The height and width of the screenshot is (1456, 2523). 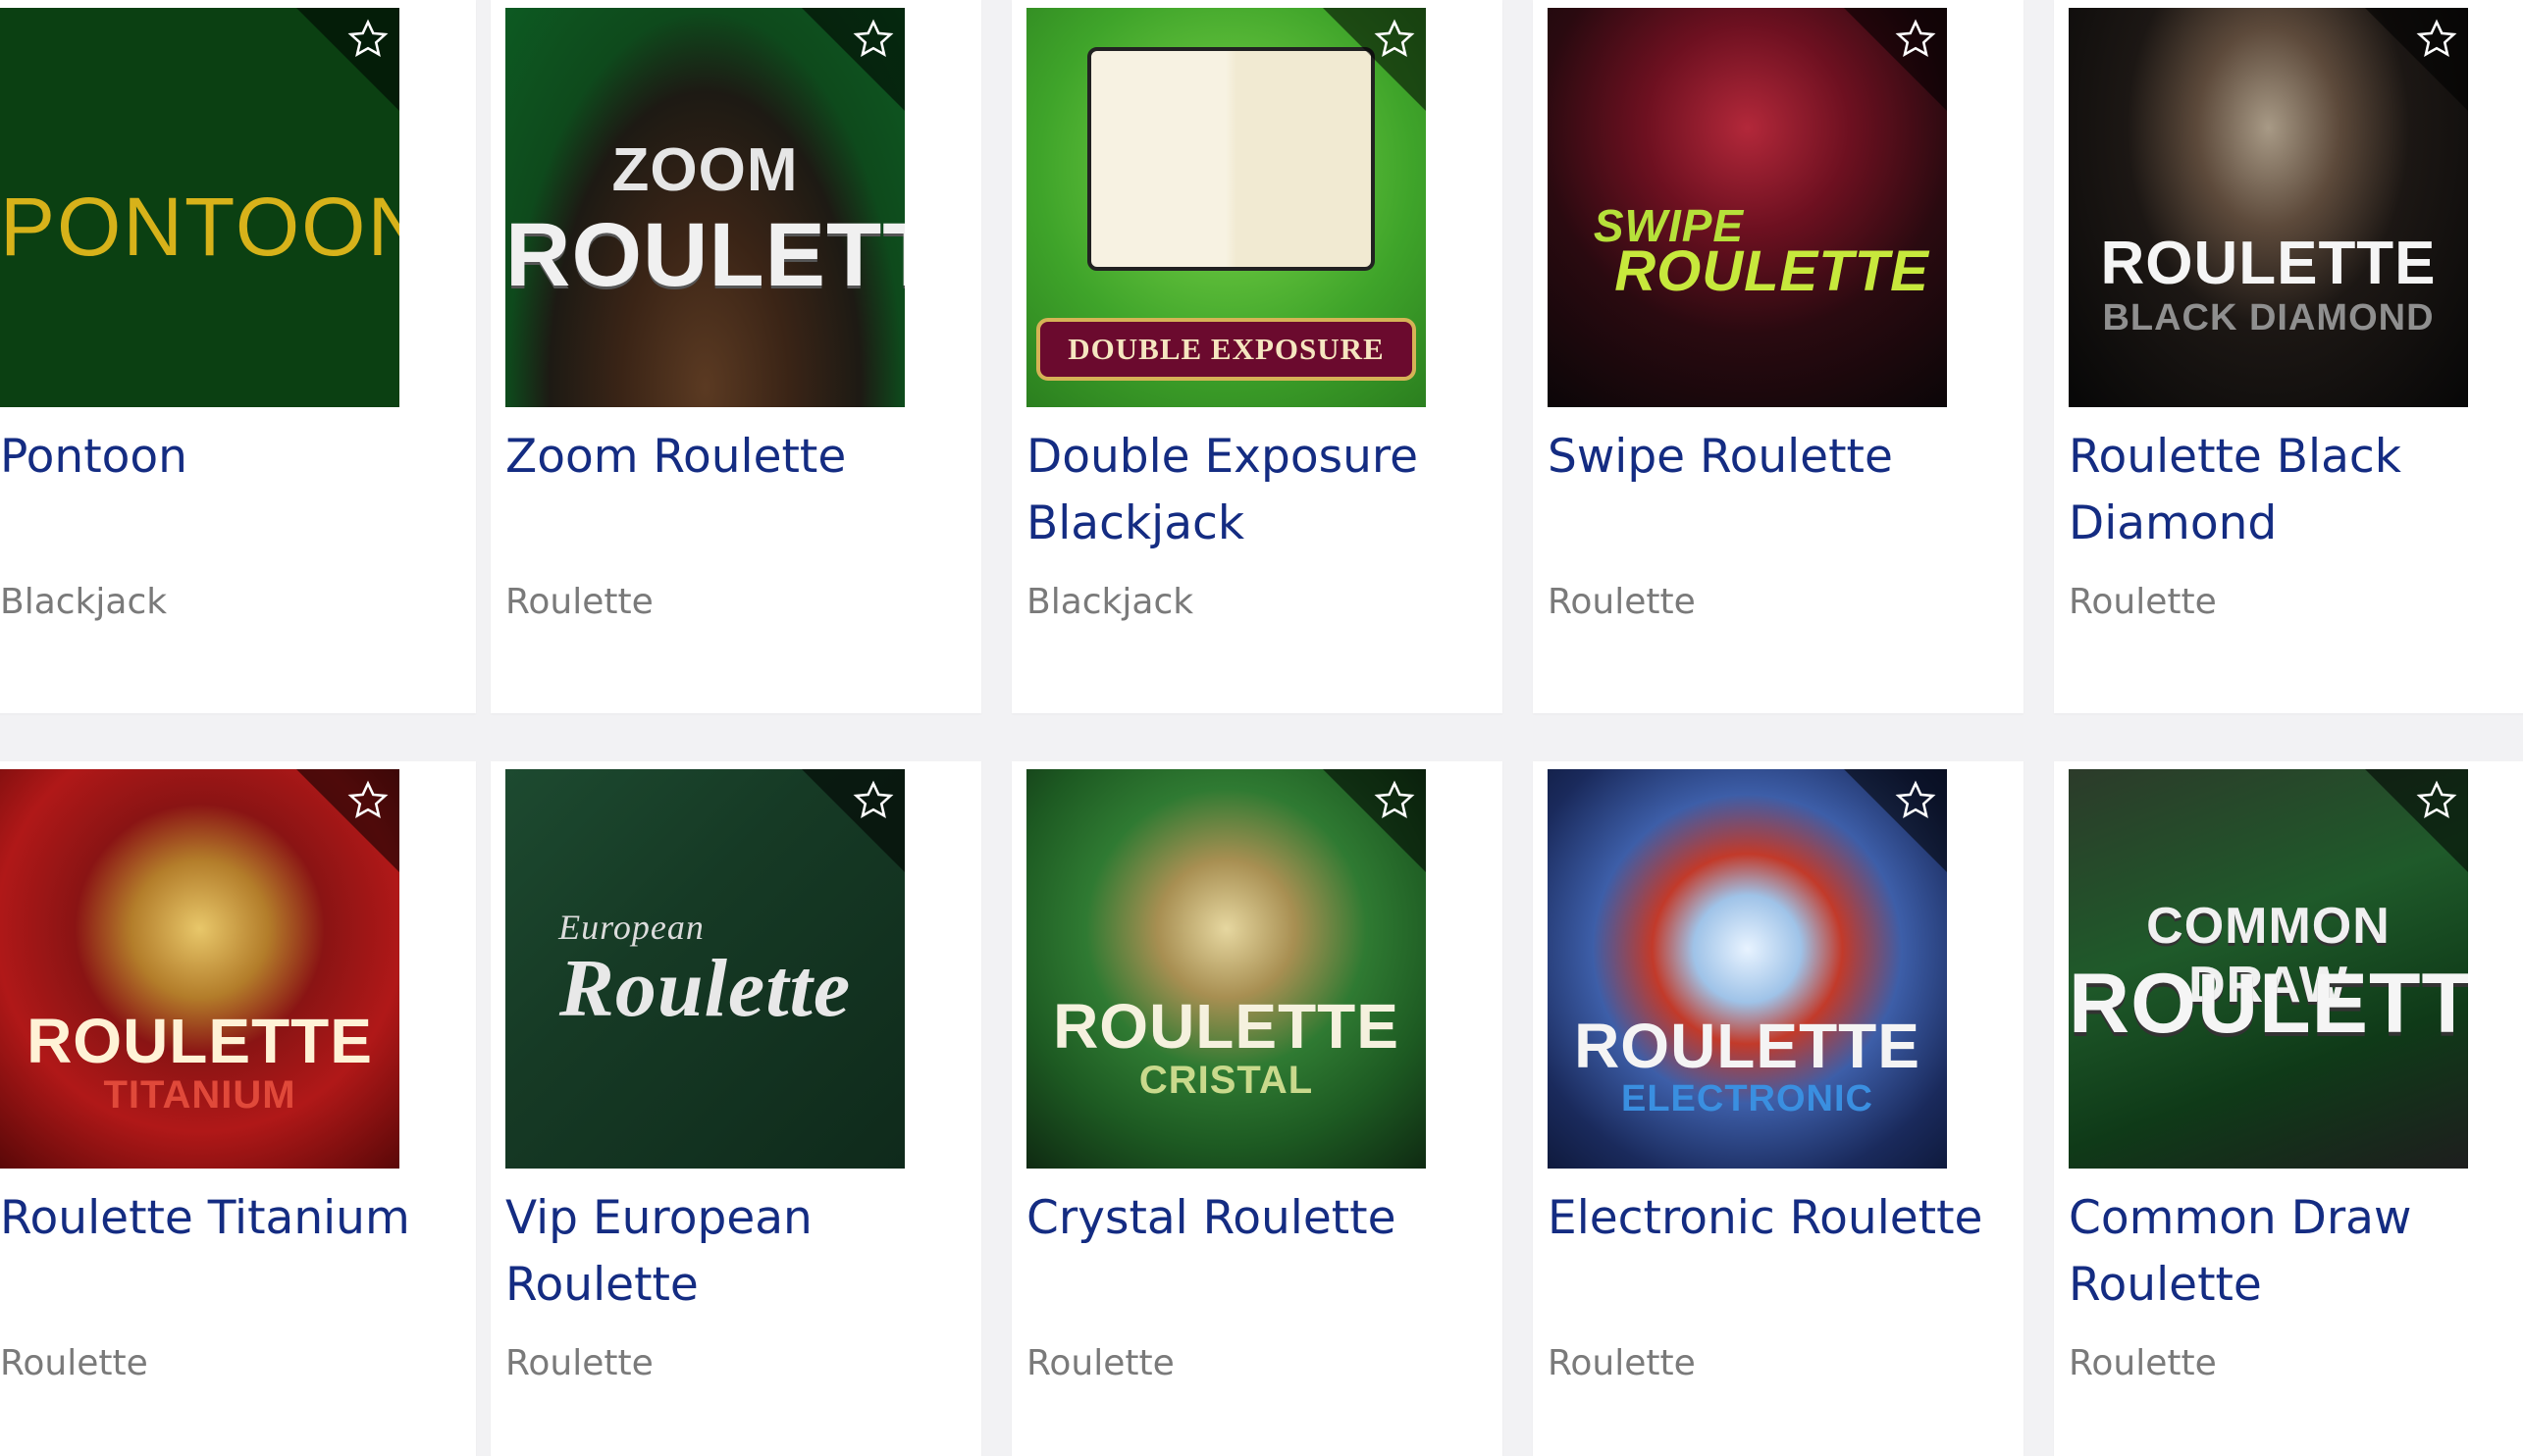 I want to click on game-thumbnail-crystal-roulette: ROULETTE CRISTAL, so click(x=1226, y=969).